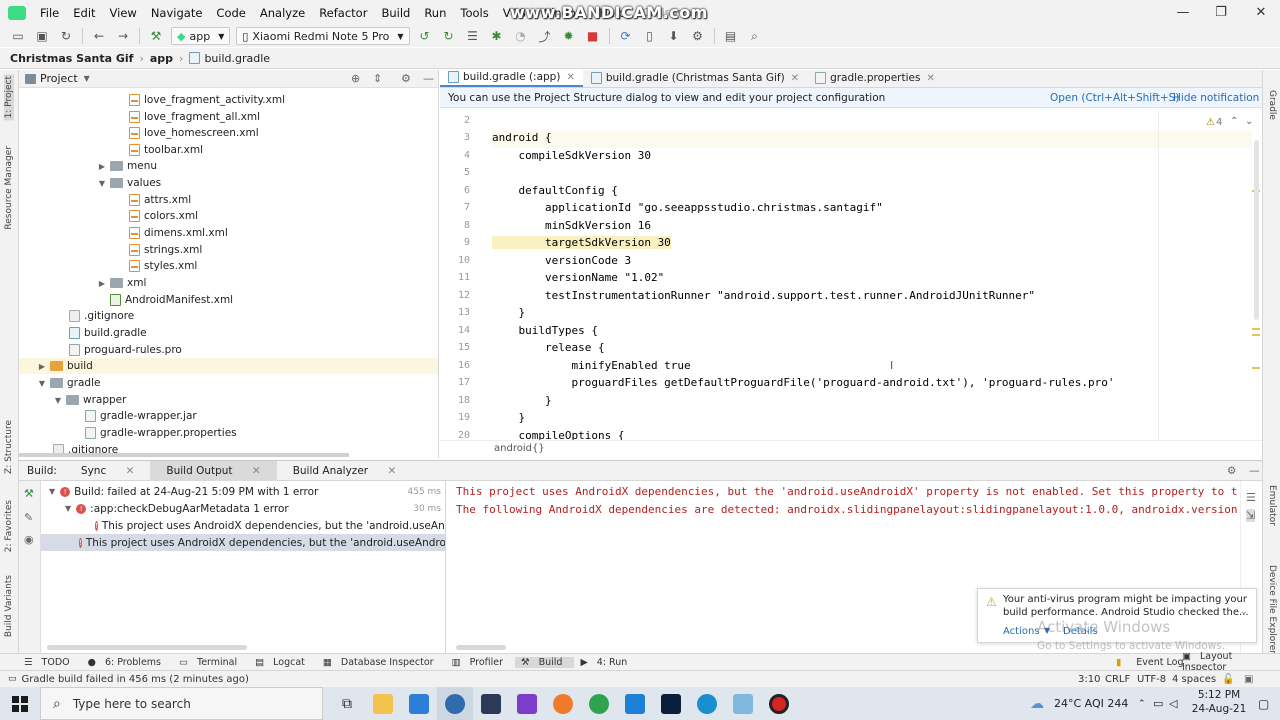  What do you see at coordinates (163, 266) in the screenshot?
I see `tree-item: styles.xml` at bounding box center [163, 266].